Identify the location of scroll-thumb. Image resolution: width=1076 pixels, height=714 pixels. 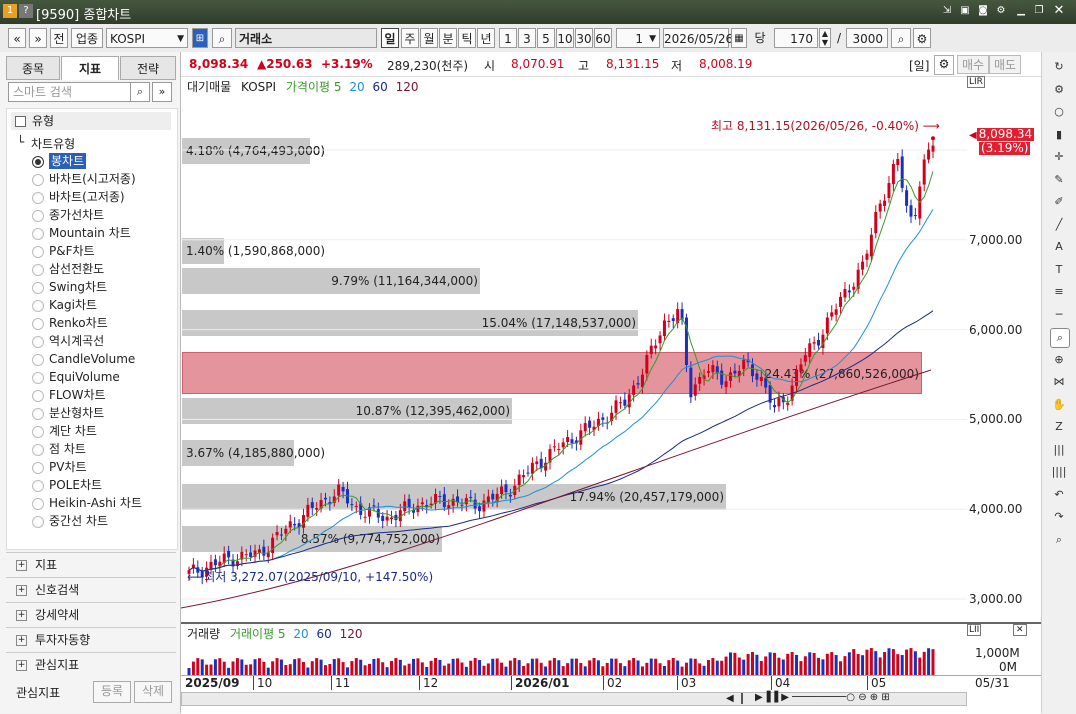
(742, 698).